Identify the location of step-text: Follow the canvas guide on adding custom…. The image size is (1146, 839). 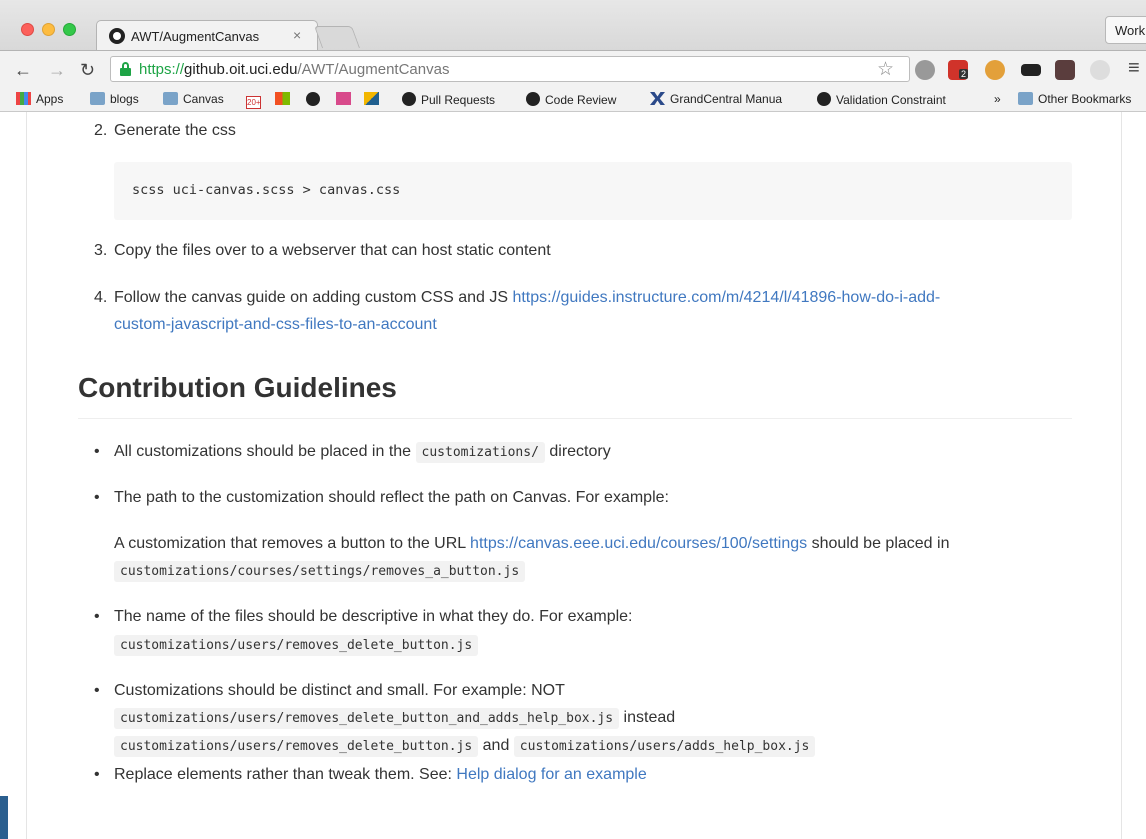
(527, 297).